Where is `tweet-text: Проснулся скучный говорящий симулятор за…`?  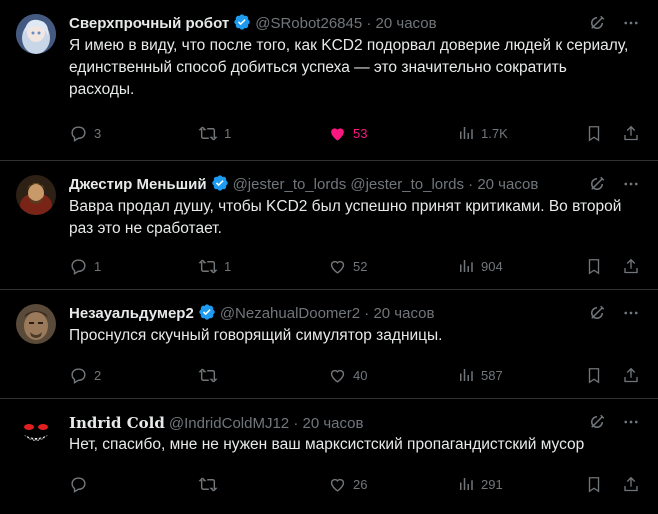
tweet-text: Проснулся скучный говорящий симулятор за… is located at coordinates (256, 335).